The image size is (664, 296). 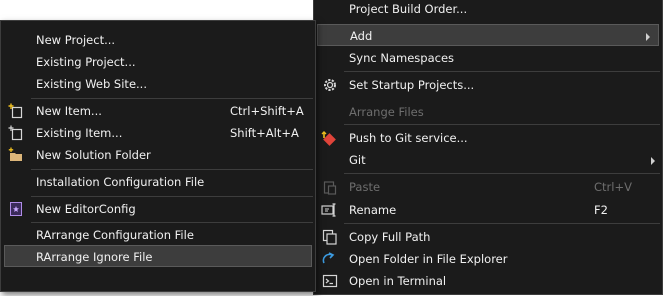 I want to click on folder-open-icon, so click(x=329, y=259).